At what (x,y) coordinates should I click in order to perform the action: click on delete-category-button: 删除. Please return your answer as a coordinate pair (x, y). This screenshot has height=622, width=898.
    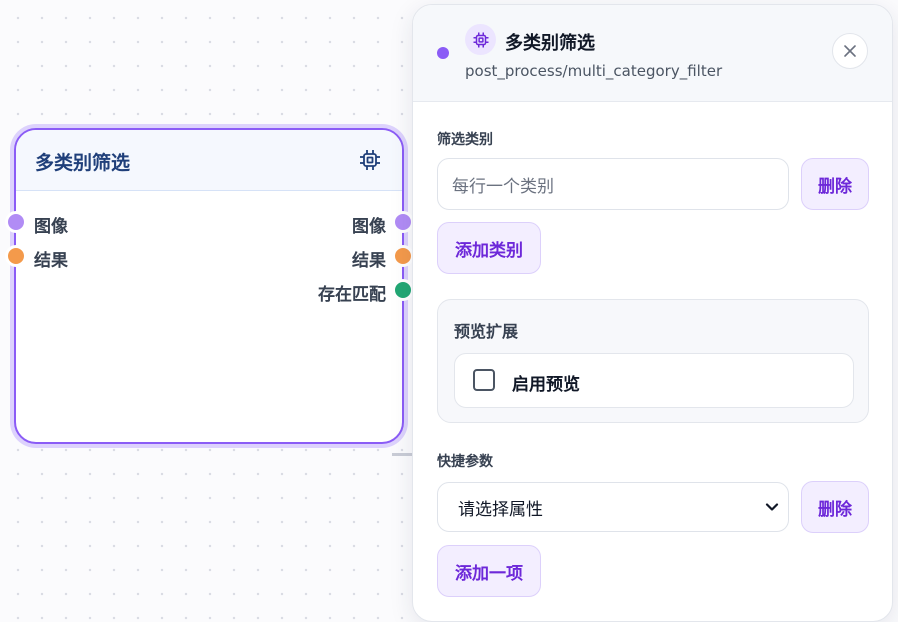
    Looking at the image, I should click on (835, 184).